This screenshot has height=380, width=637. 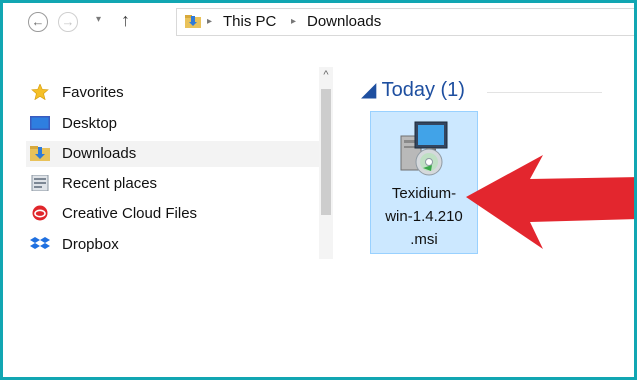 I want to click on dropbox-icon, so click(x=40, y=243).